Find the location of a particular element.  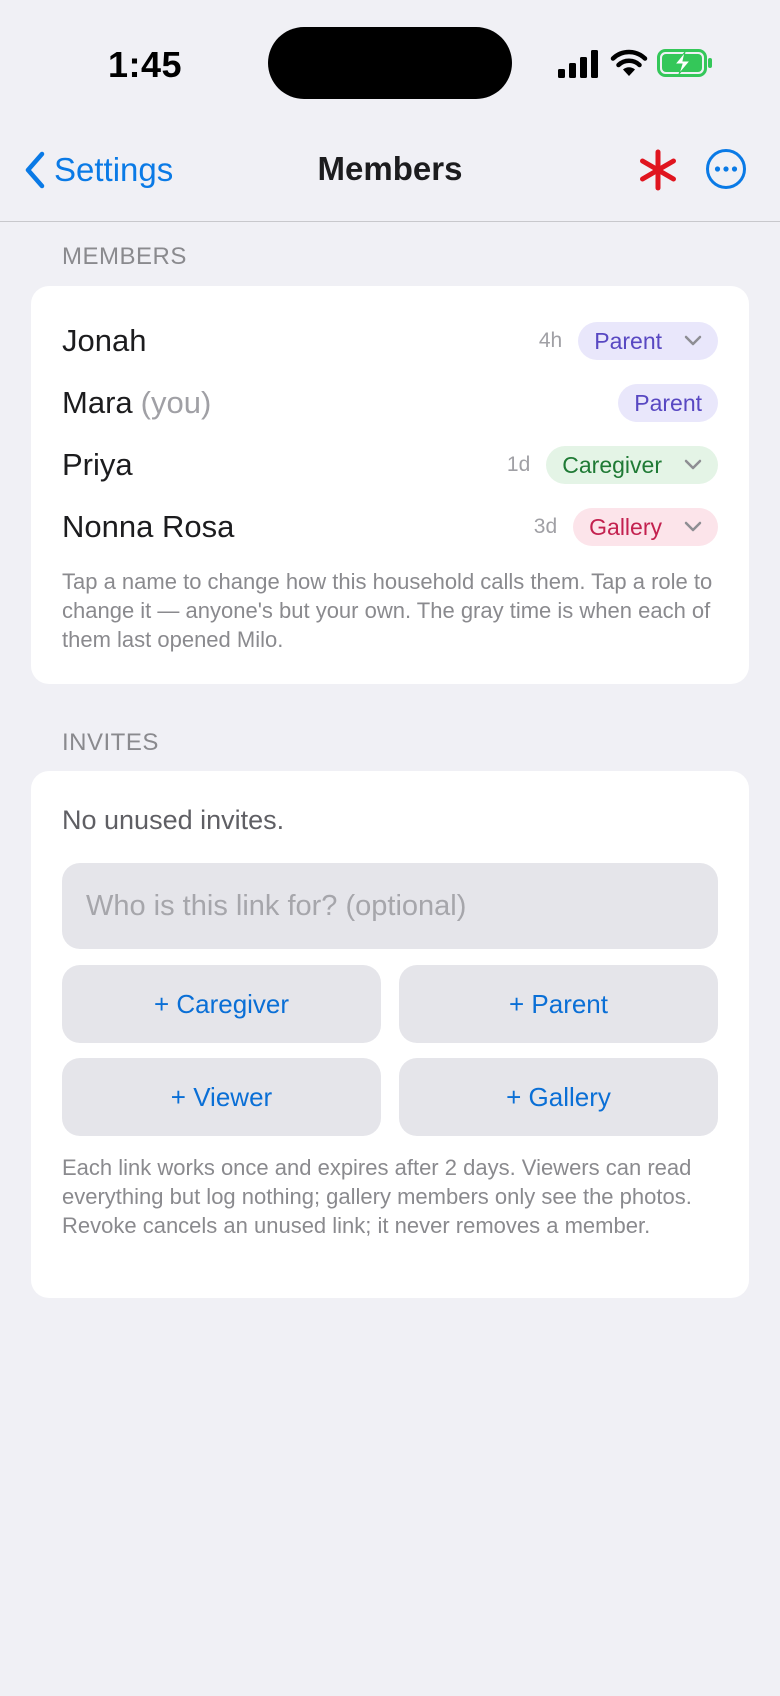

members-section-header: MEMBERS is located at coordinates (124, 256).